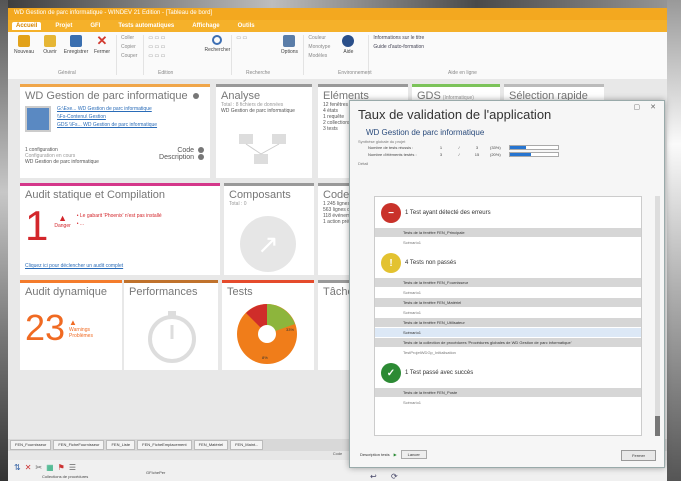  Describe the element at coordinates (50, 467) in the screenshot. I see `chart-icon: ▦` at that location.